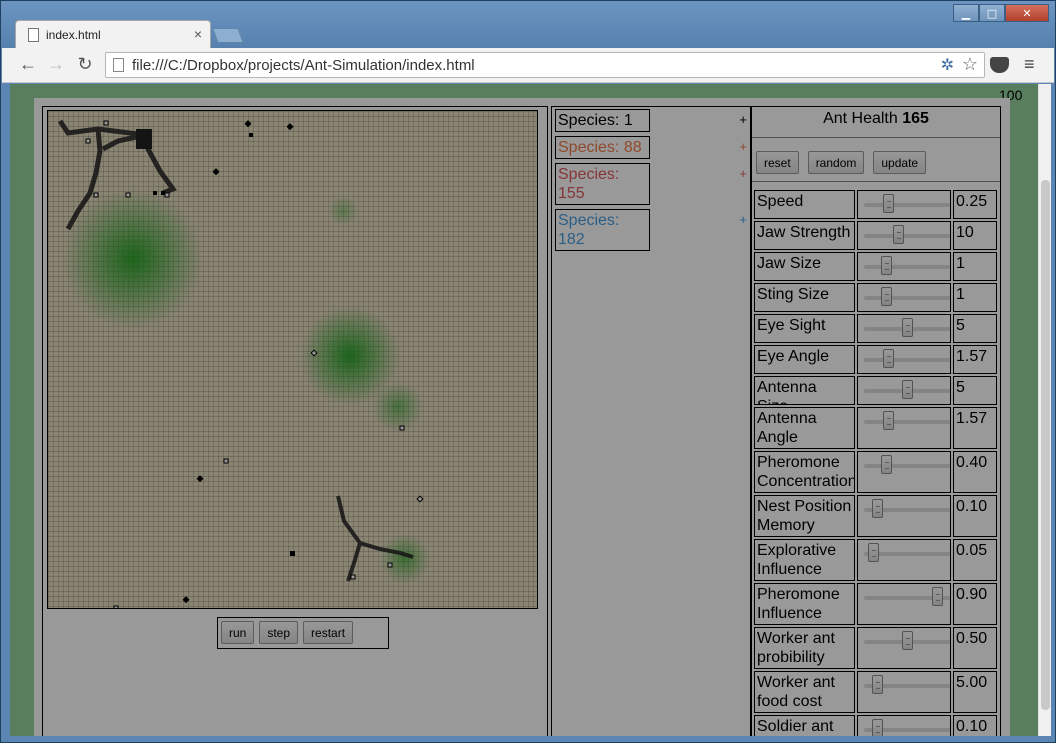 This screenshot has width=1056, height=743. What do you see at coordinates (836, 162) in the screenshot?
I see `random-button: random` at bounding box center [836, 162].